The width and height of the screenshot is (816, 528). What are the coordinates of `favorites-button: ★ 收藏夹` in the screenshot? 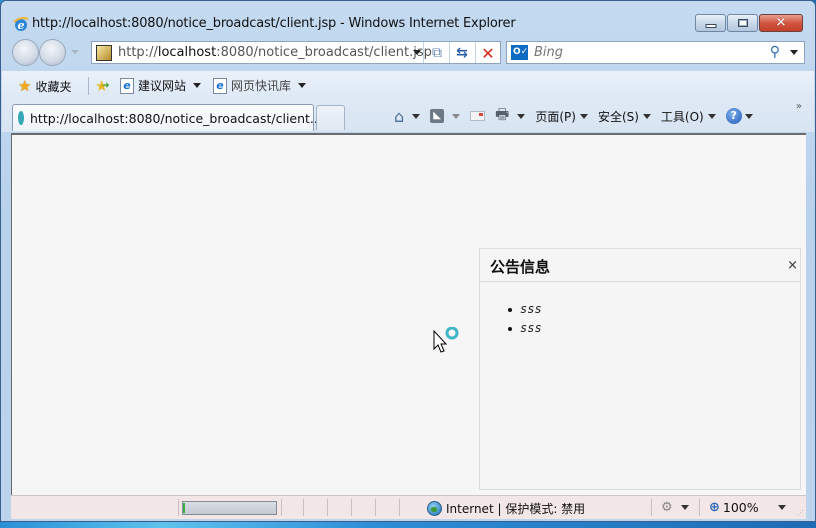 It's located at (44, 86).